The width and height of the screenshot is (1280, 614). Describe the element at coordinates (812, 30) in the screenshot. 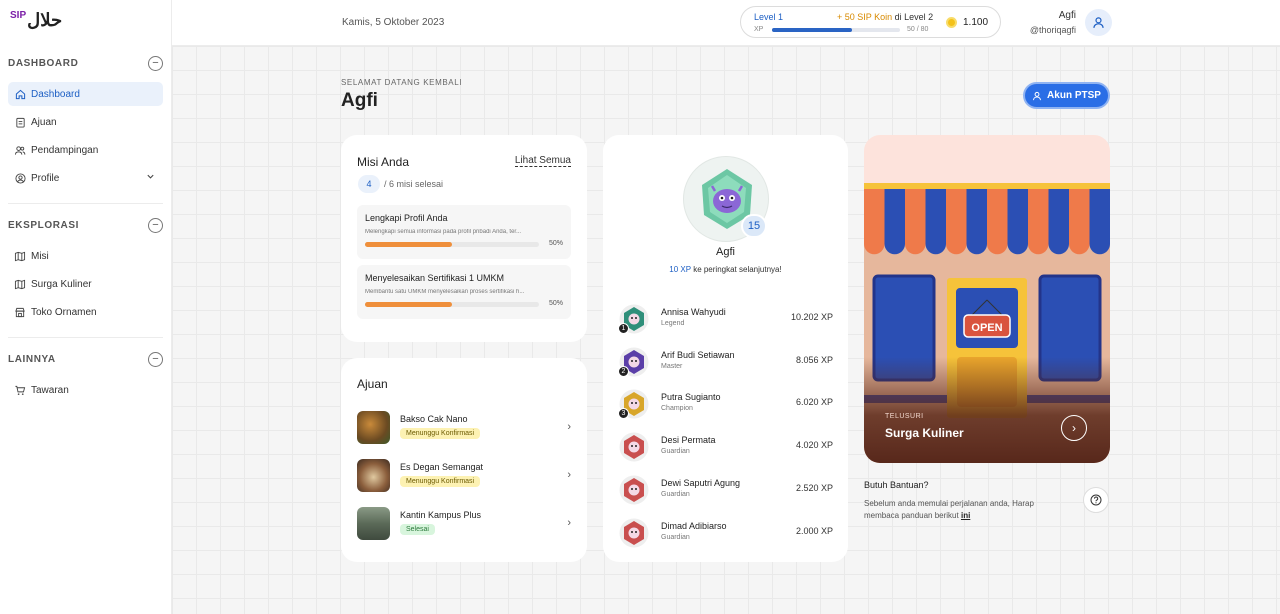

I see `xp-progress-fill` at that location.